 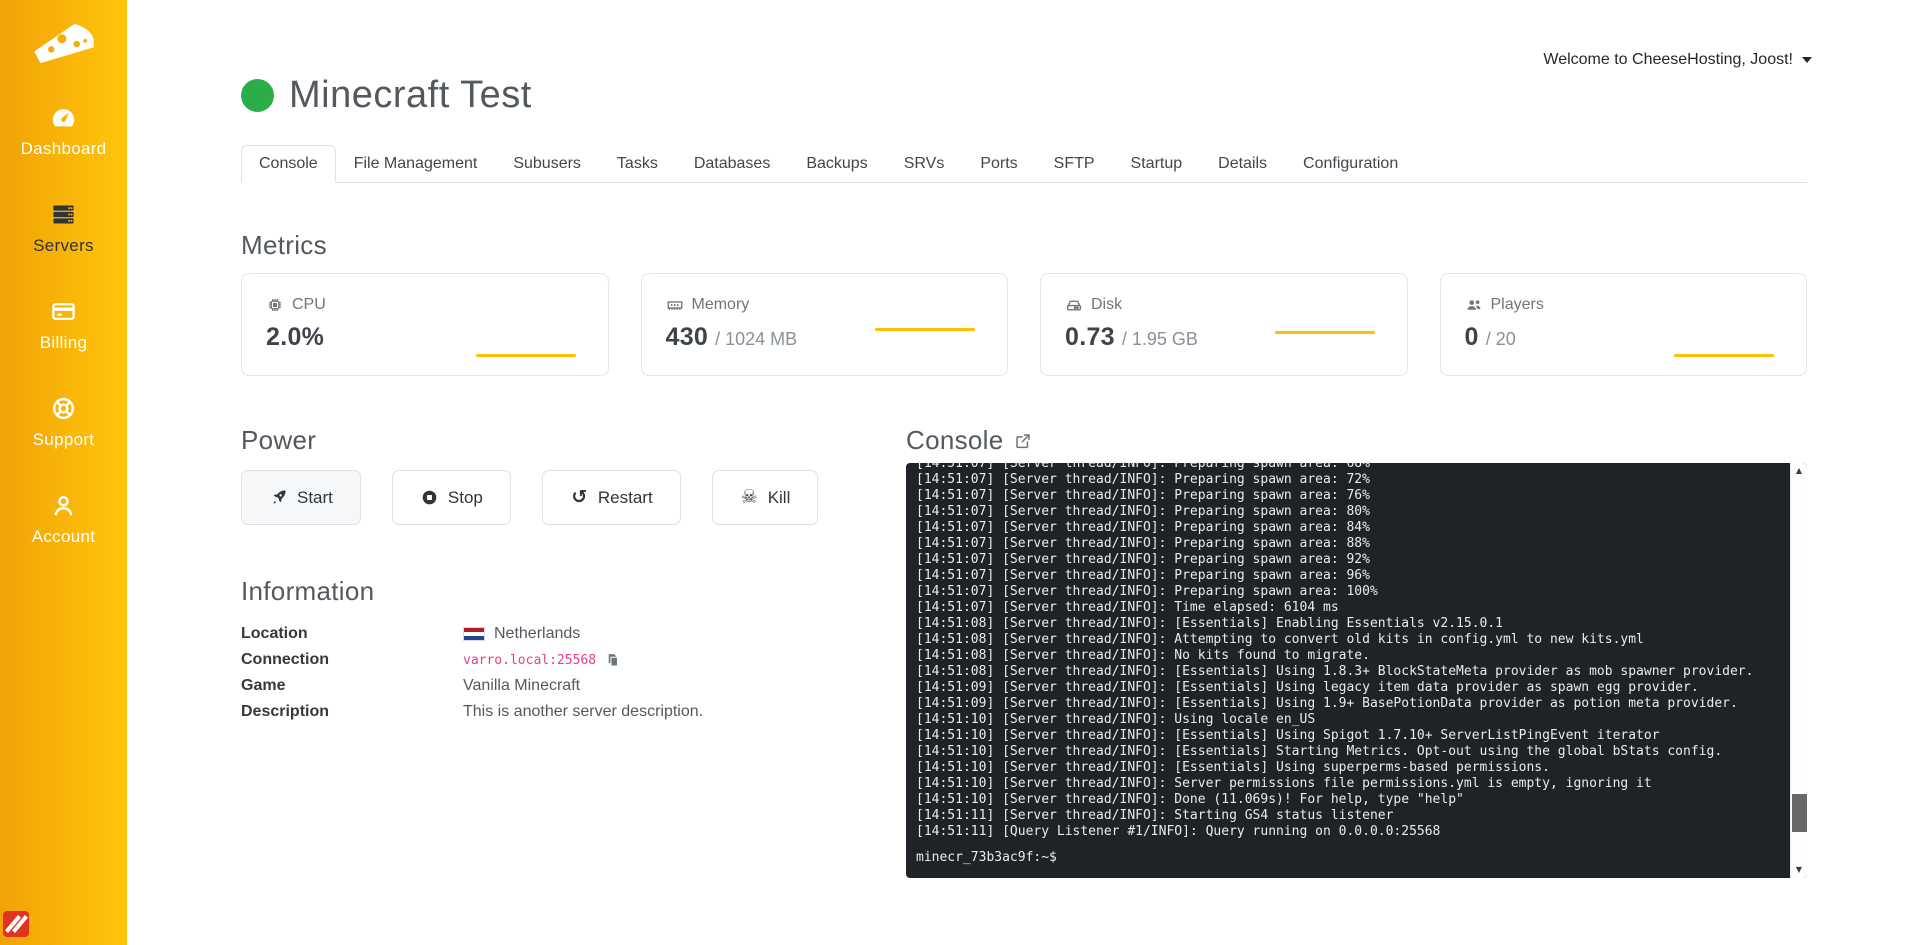 What do you see at coordinates (625, 497) in the screenshot?
I see `restart-button-label: Restart` at bounding box center [625, 497].